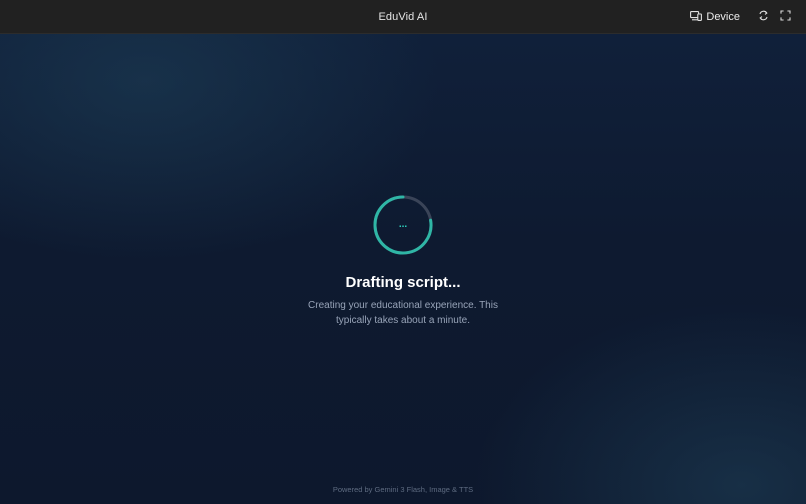  What do you see at coordinates (403, 489) in the screenshot?
I see `footer-credits: Powered by Gemini 3 Flash, Image & TTS` at bounding box center [403, 489].